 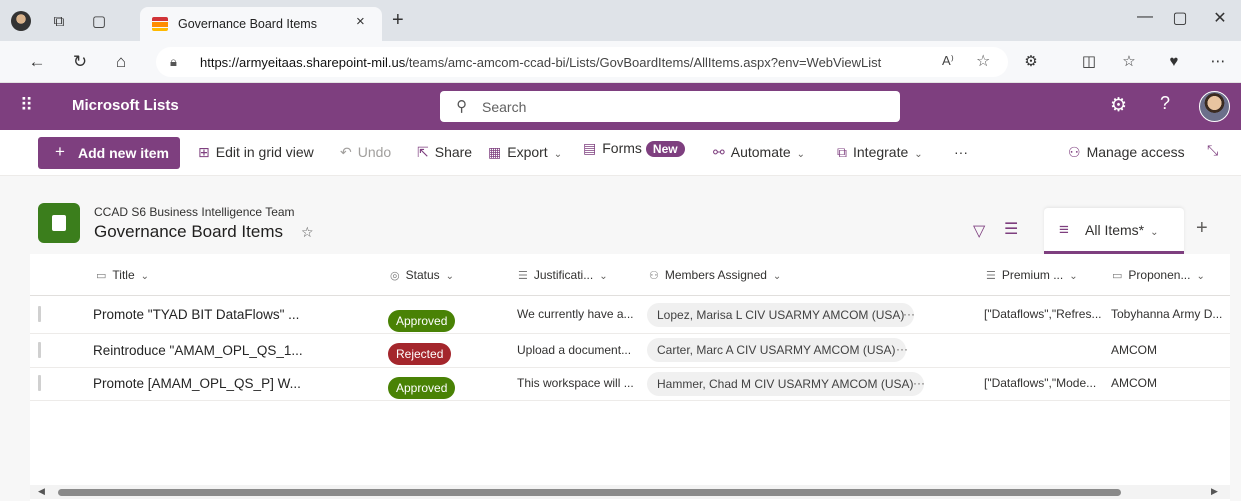 What do you see at coordinates (1220, 18) in the screenshot?
I see `window-close-button: ✕` at bounding box center [1220, 18].